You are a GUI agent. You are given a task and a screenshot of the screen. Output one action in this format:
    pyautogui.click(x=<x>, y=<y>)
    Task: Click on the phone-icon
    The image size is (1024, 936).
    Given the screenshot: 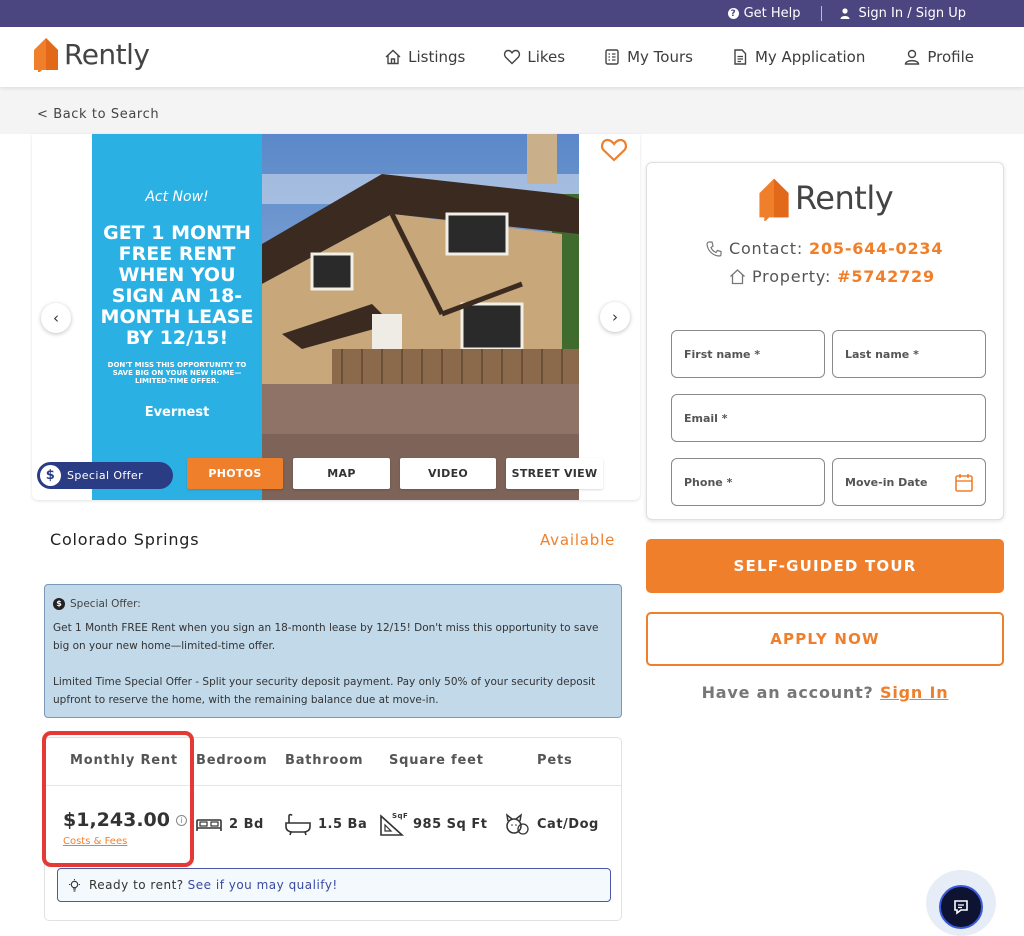 What is the action you would take?
    pyautogui.click(x=714, y=248)
    